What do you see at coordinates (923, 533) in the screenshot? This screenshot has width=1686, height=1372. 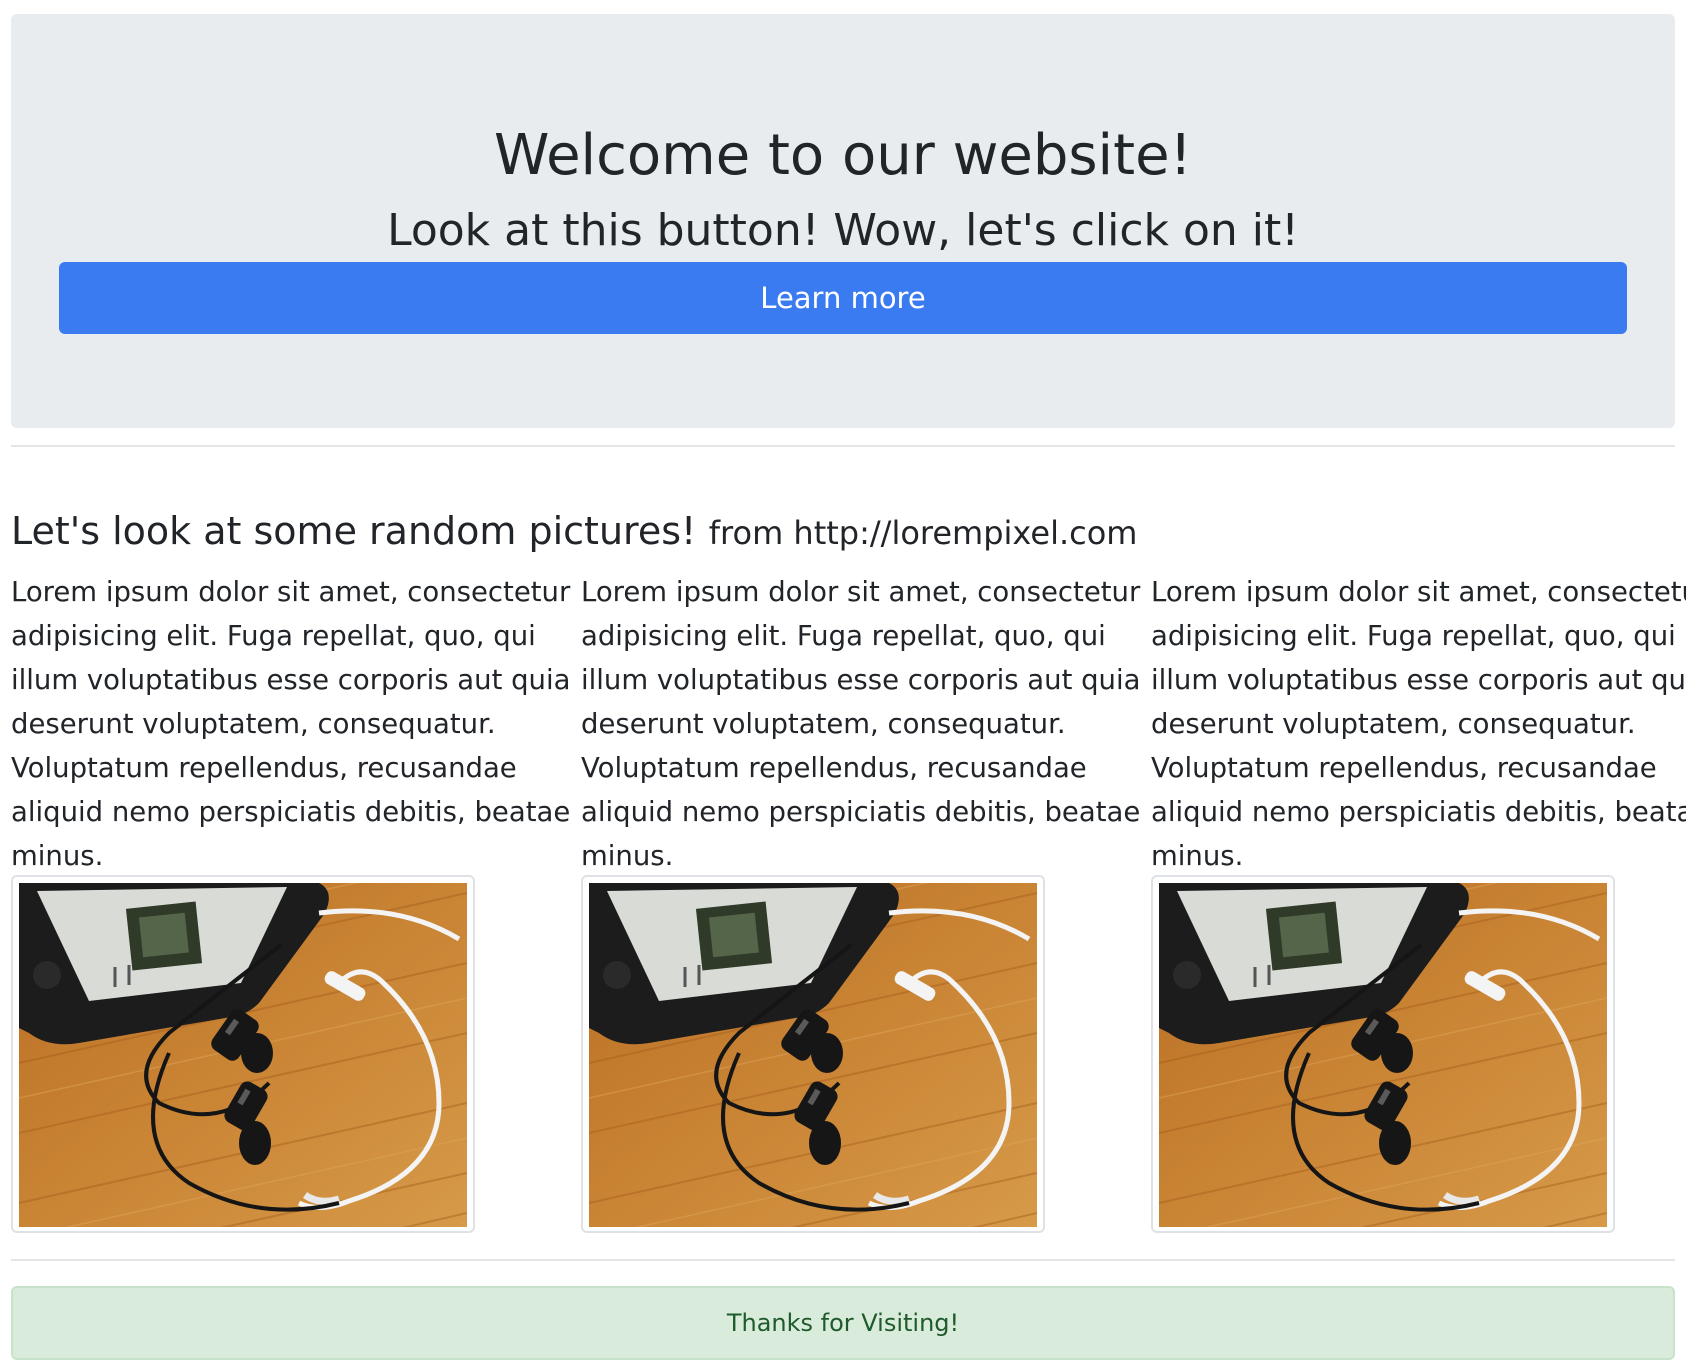 I see `gallery-heading-source: from http://lorempixel.com` at bounding box center [923, 533].